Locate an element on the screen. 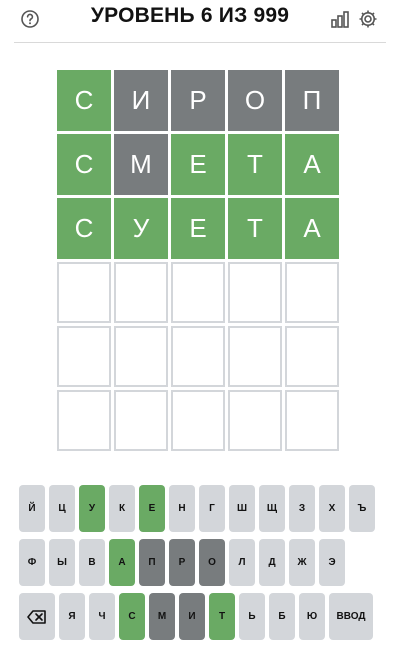 This screenshot has width=400, height=652. letter-key: Я is located at coordinates (72, 616).